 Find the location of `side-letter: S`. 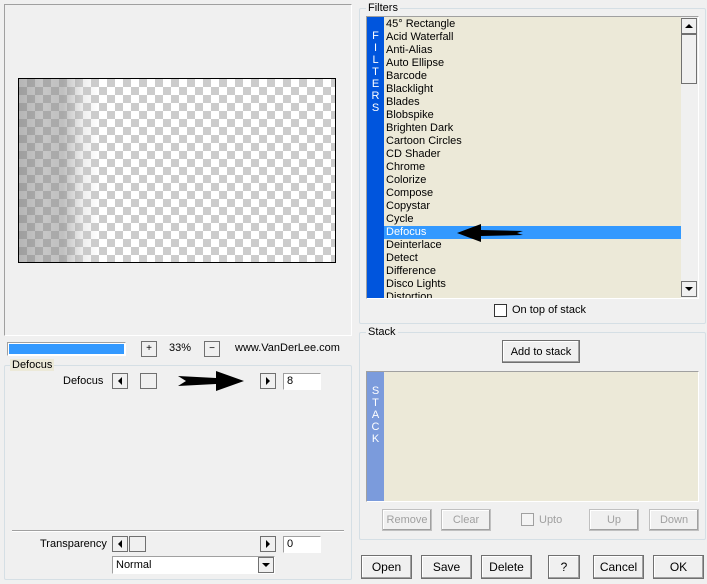

side-letter: S is located at coordinates (375, 108).